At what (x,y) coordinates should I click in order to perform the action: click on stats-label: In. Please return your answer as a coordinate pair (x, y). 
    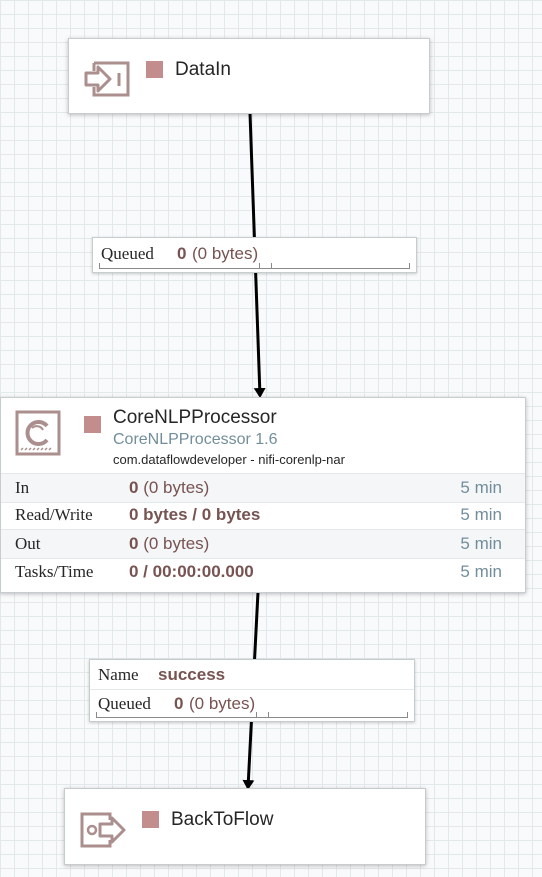
    Looking at the image, I should click on (22, 487).